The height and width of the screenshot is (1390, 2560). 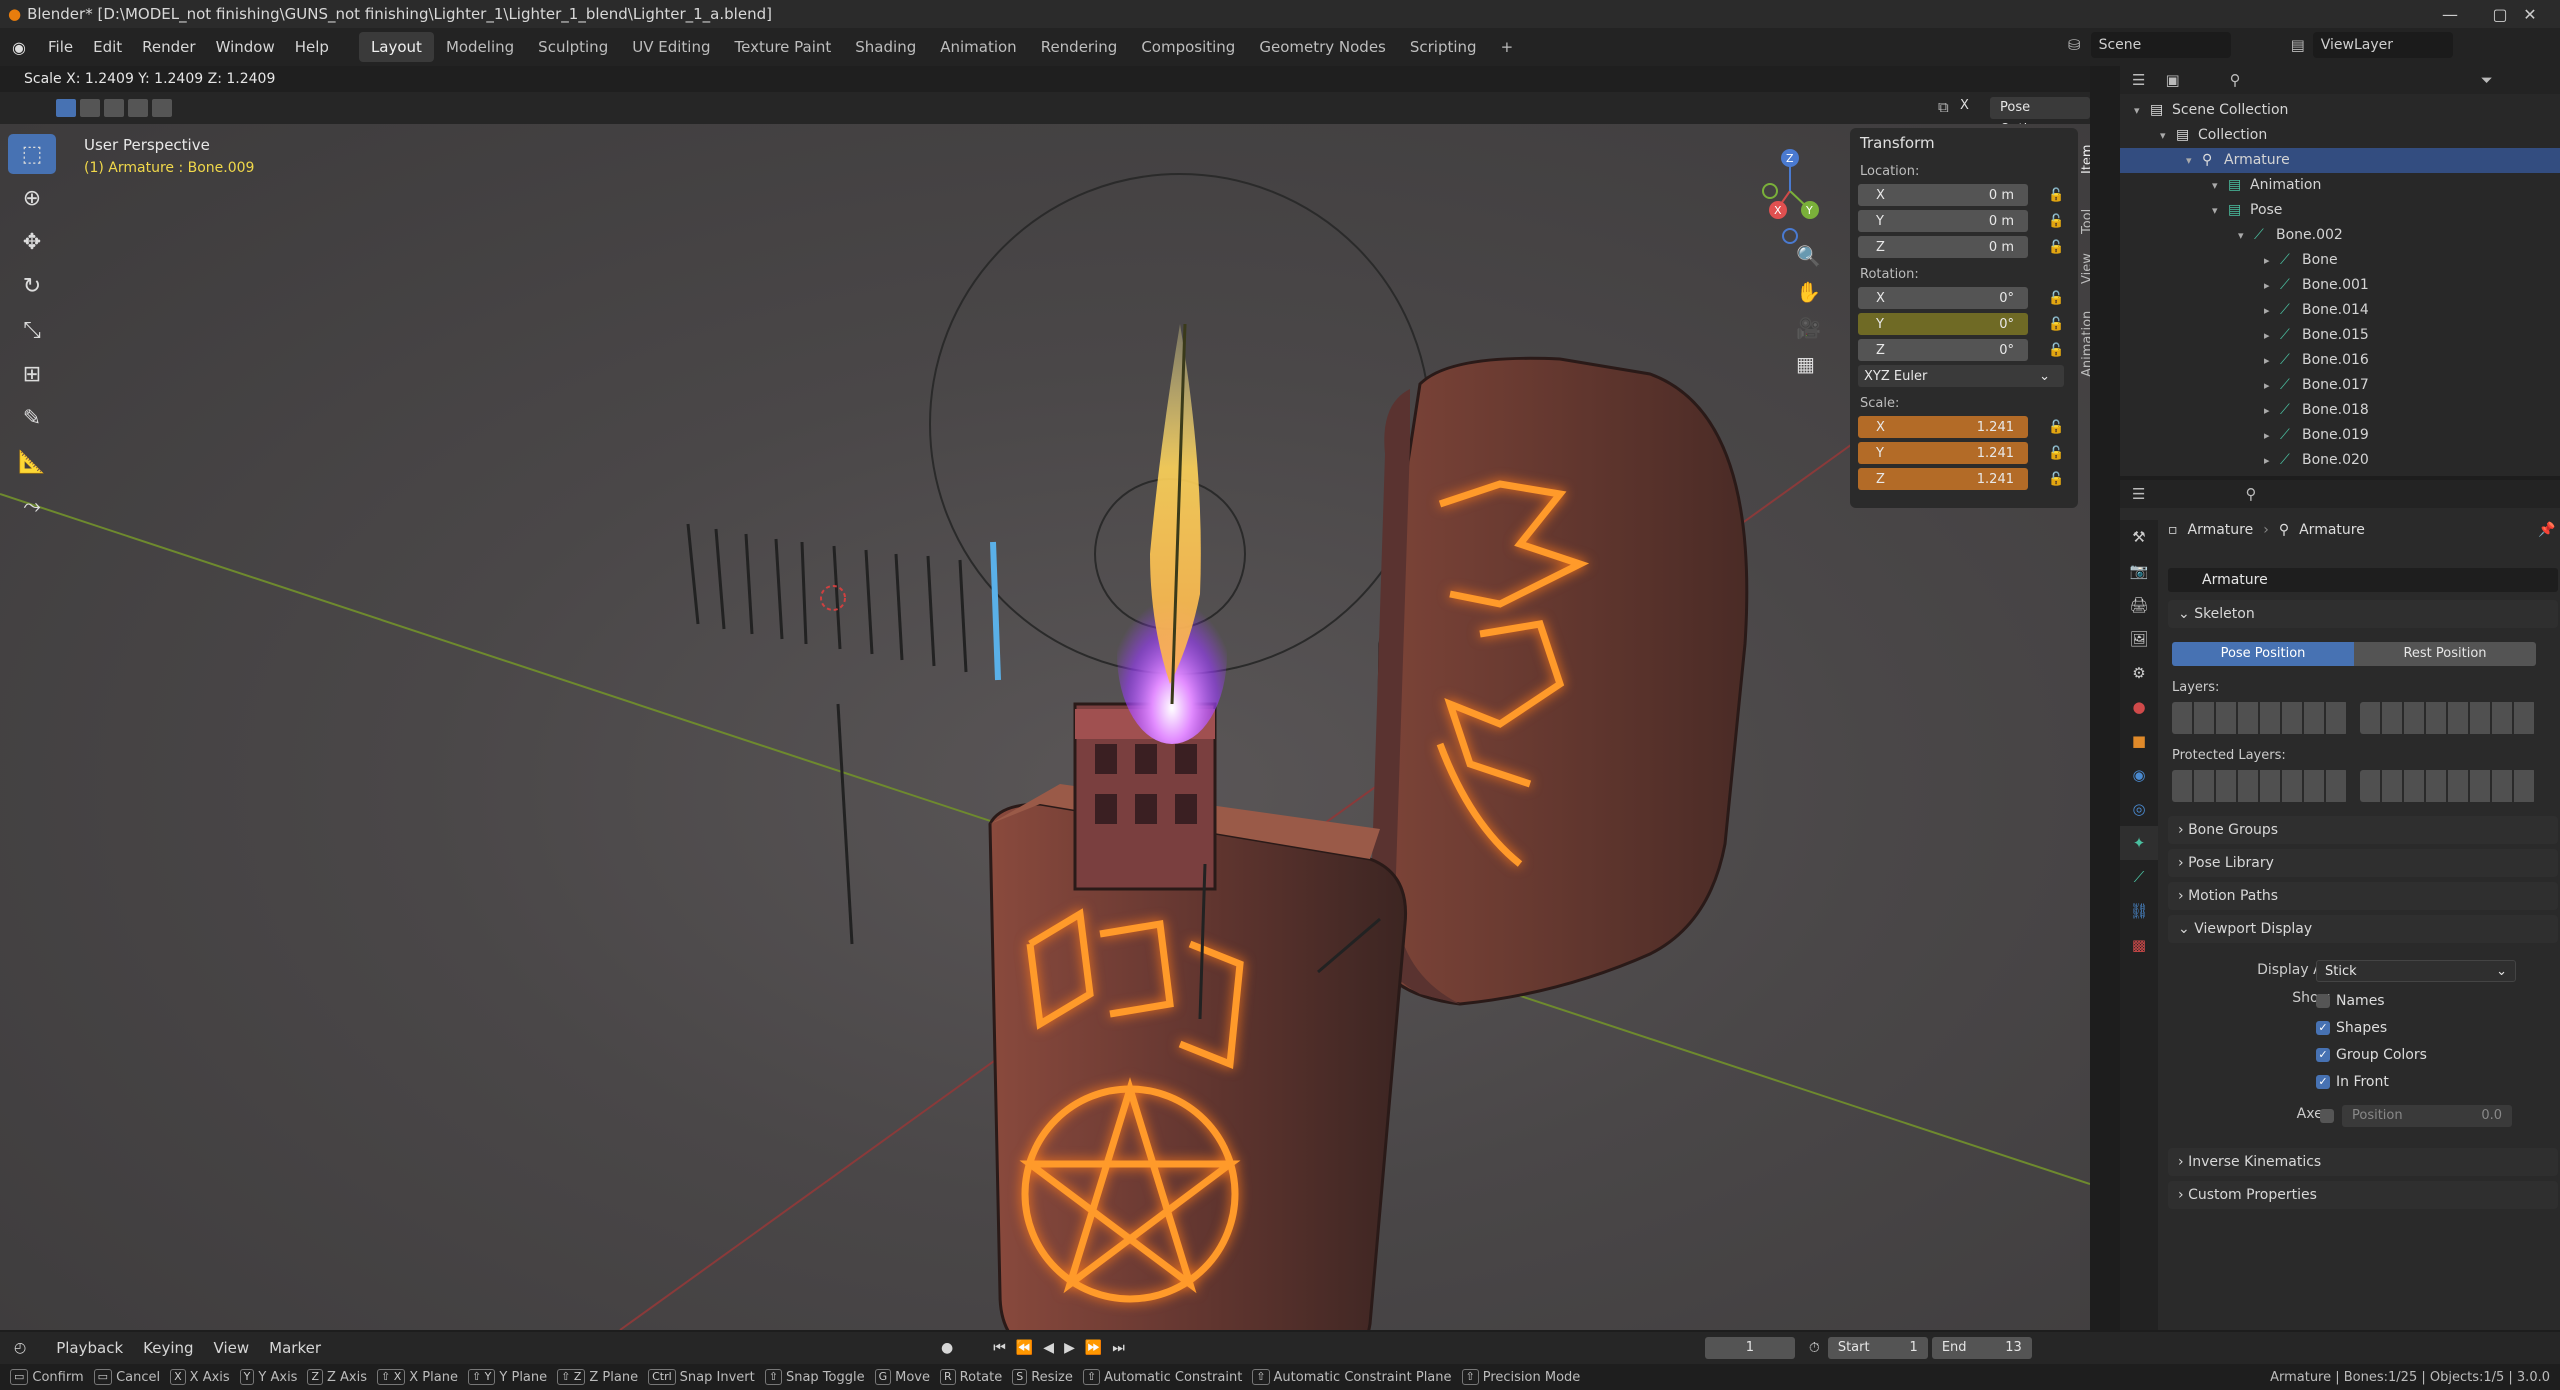 I want to click on jump-start-icon: ⏮, so click(x=999, y=1348).